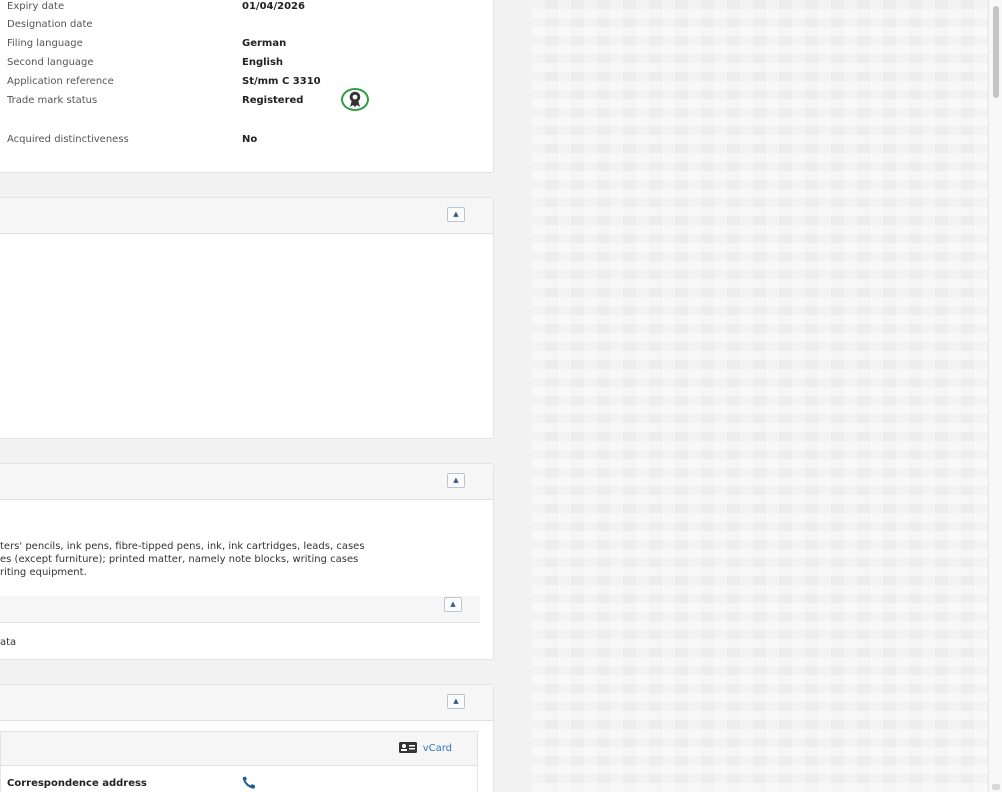  I want to click on detail-value: St/mm C 3310, so click(281, 81).